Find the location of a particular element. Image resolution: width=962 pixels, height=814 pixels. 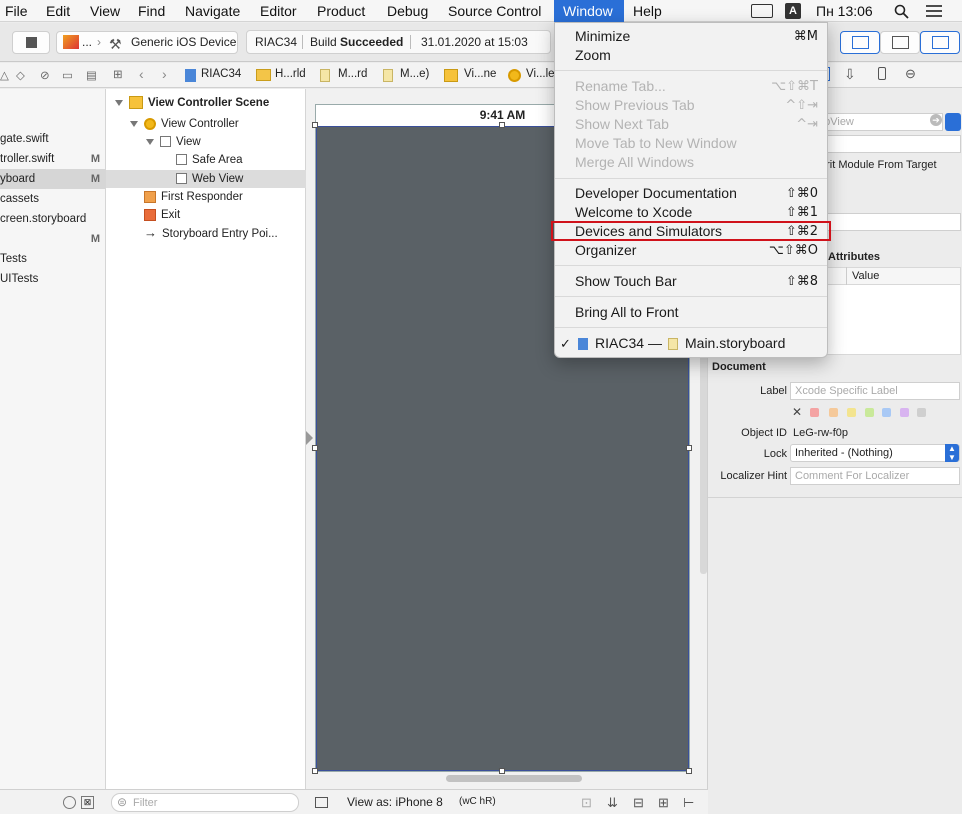

menu-item-minimize: Minimize ⌘M is located at coordinates (691, 36).